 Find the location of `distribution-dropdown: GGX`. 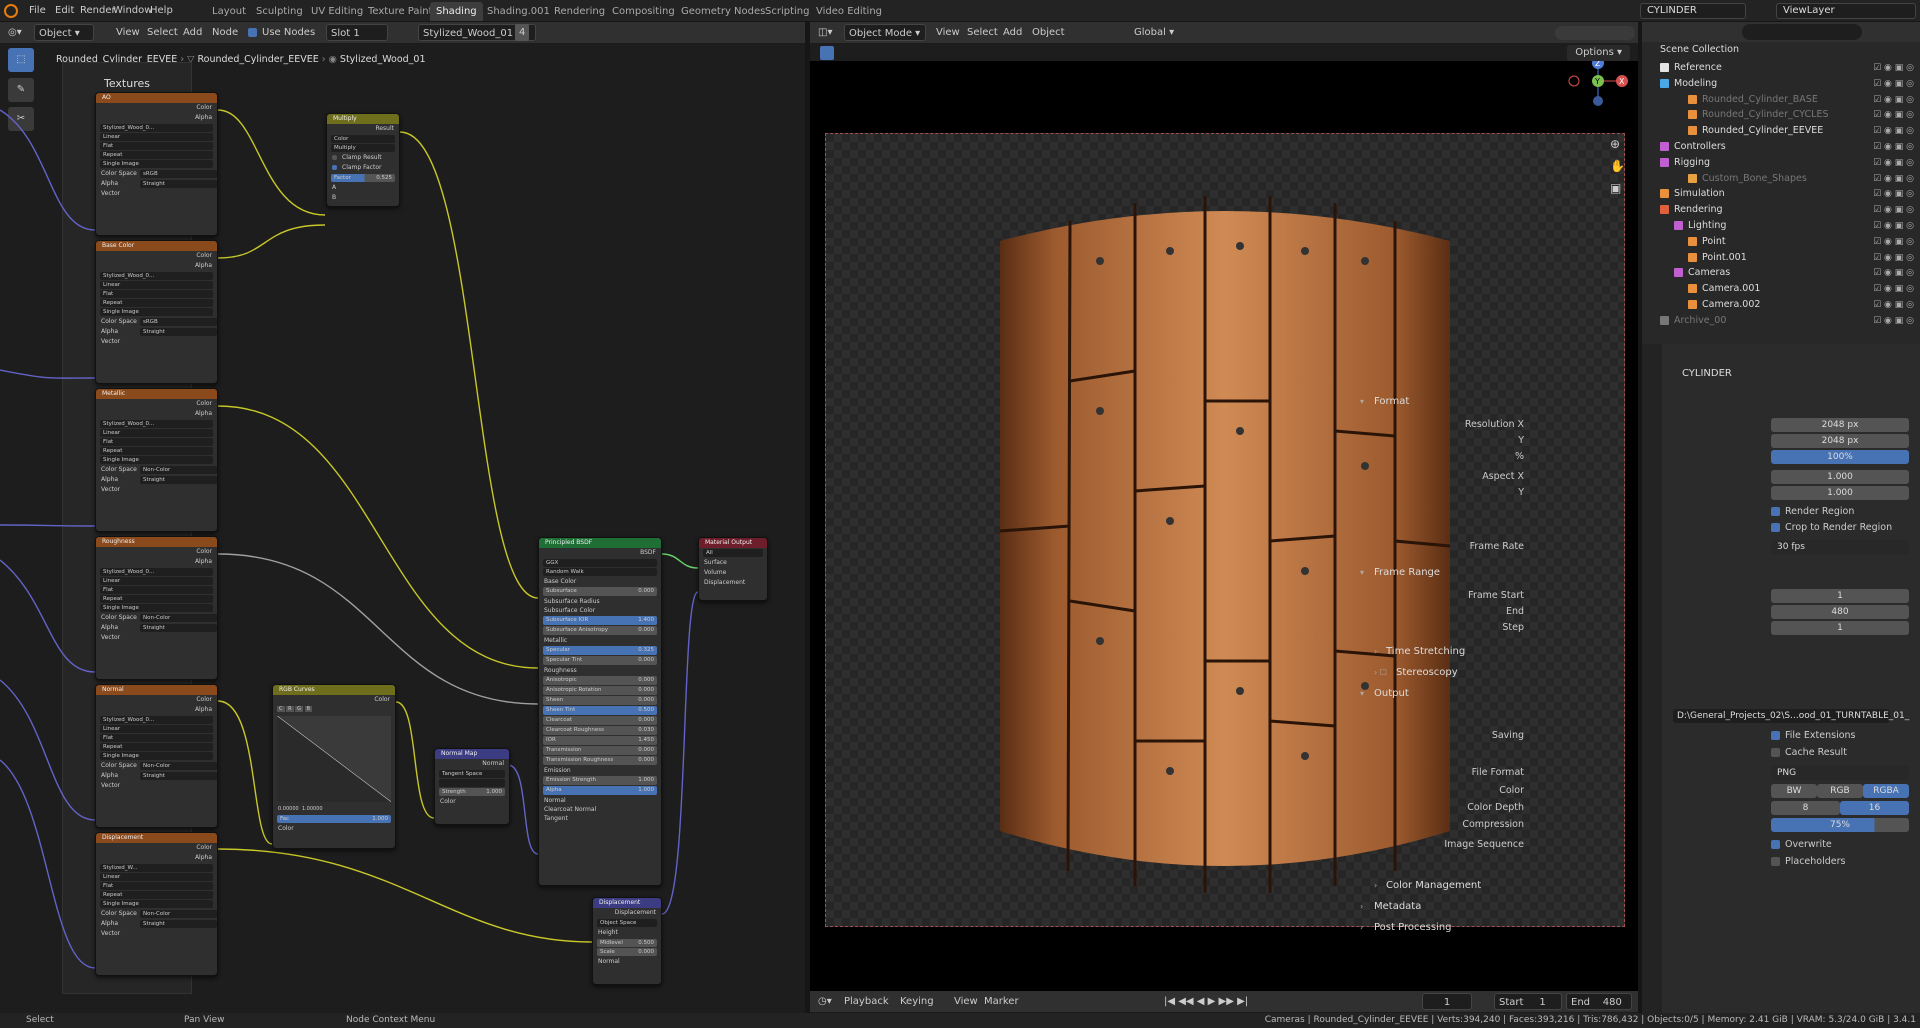

distribution-dropdown: GGX is located at coordinates (600, 563).